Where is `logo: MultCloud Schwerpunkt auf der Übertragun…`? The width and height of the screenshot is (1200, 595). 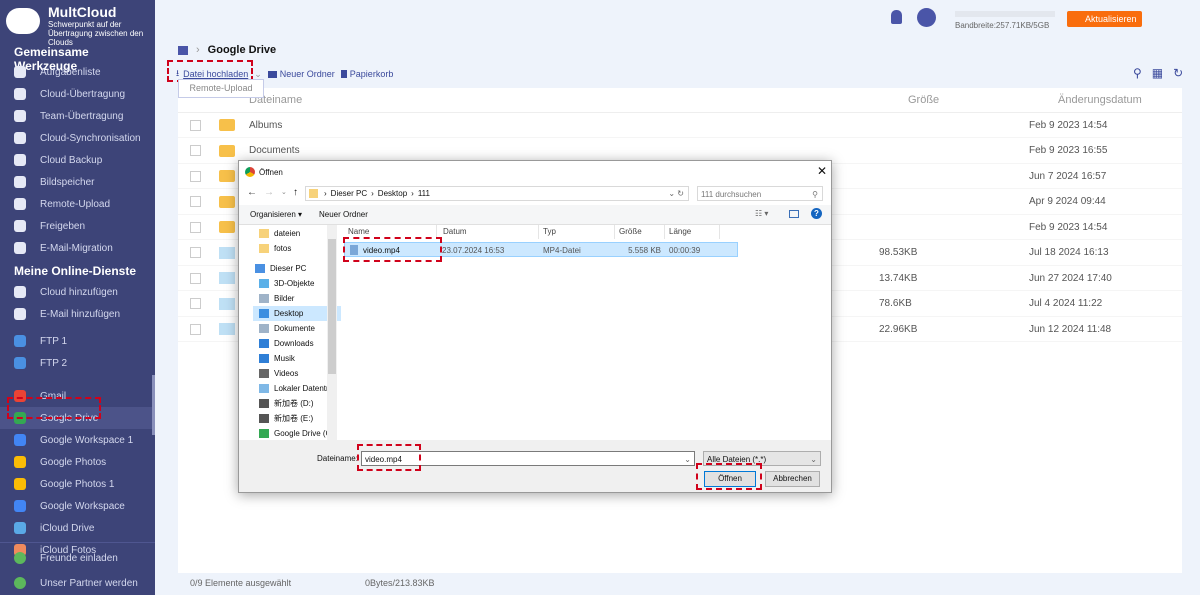
logo: MultCloud Schwerpunkt auf der Übertragun… is located at coordinates (82, 25).